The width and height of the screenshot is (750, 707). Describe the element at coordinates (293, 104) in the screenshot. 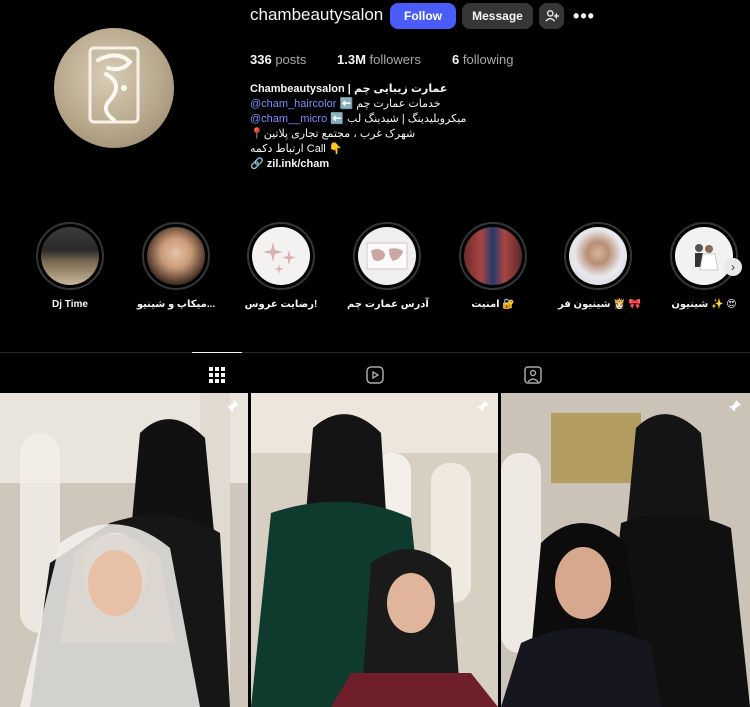

I see `haircolor-handle-link: @cham_haircolor` at that location.